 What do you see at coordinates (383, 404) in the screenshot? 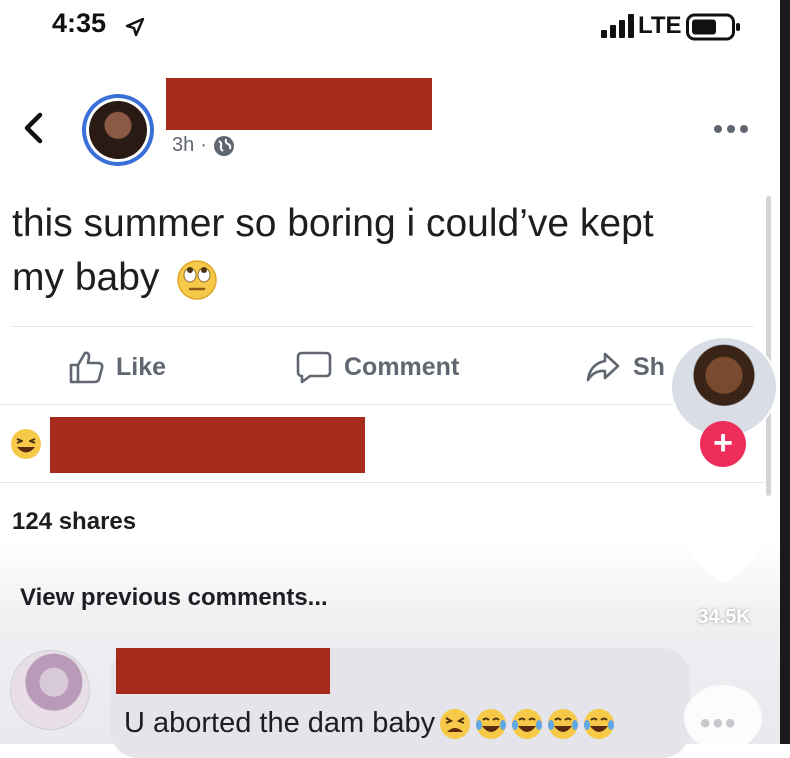
I see `divider-middle` at bounding box center [383, 404].